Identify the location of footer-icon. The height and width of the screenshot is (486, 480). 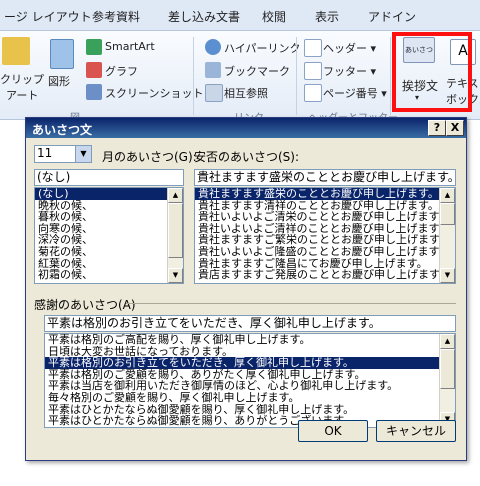
(313, 71).